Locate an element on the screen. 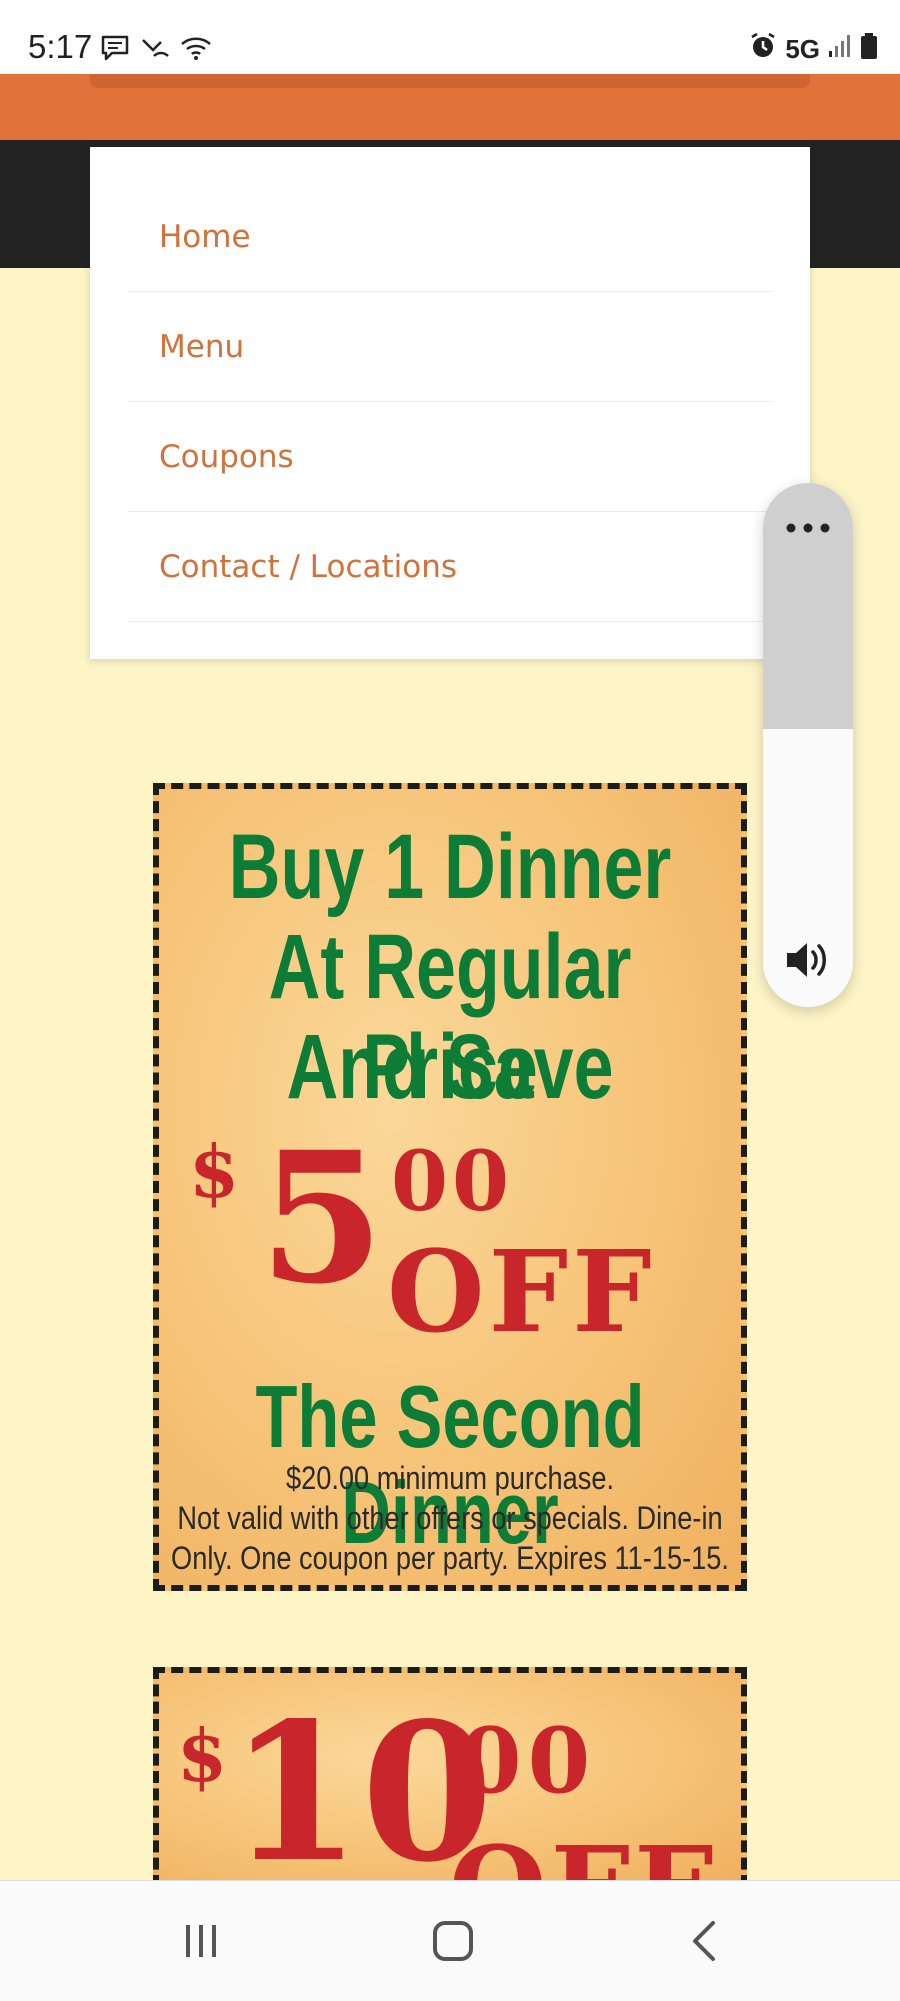 This screenshot has height=2001, width=900. menu-item-label: Coupons is located at coordinates (226, 456).